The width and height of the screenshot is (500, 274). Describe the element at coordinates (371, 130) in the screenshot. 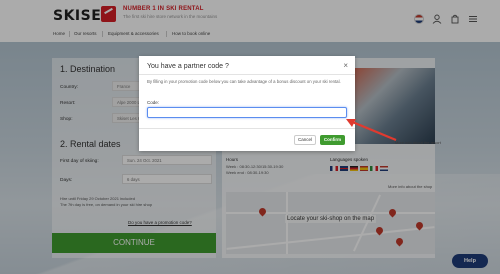

I see `arrow-annotation-icon` at that location.